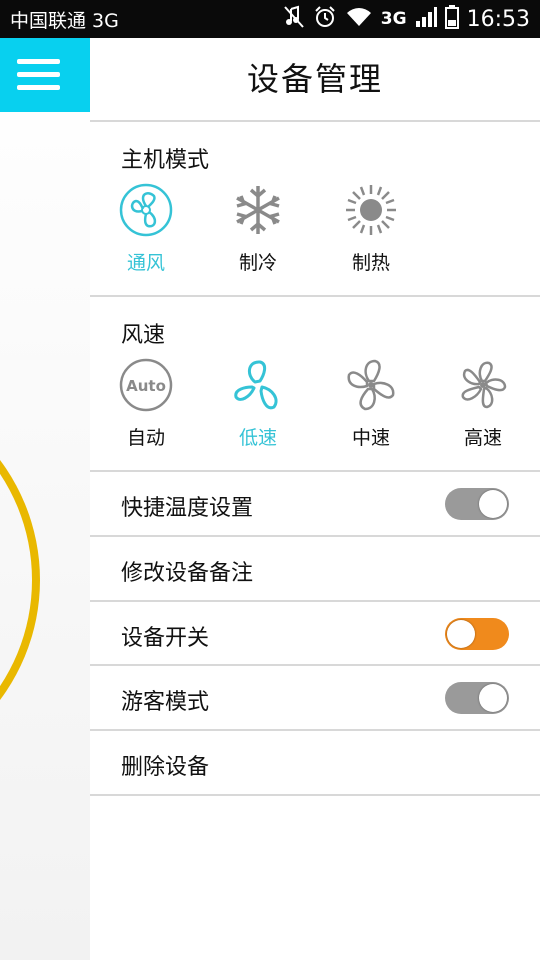 This screenshot has height=960, width=540. Describe the element at coordinates (325, 19) in the screenshot. I see `alarm-icon` at that location.